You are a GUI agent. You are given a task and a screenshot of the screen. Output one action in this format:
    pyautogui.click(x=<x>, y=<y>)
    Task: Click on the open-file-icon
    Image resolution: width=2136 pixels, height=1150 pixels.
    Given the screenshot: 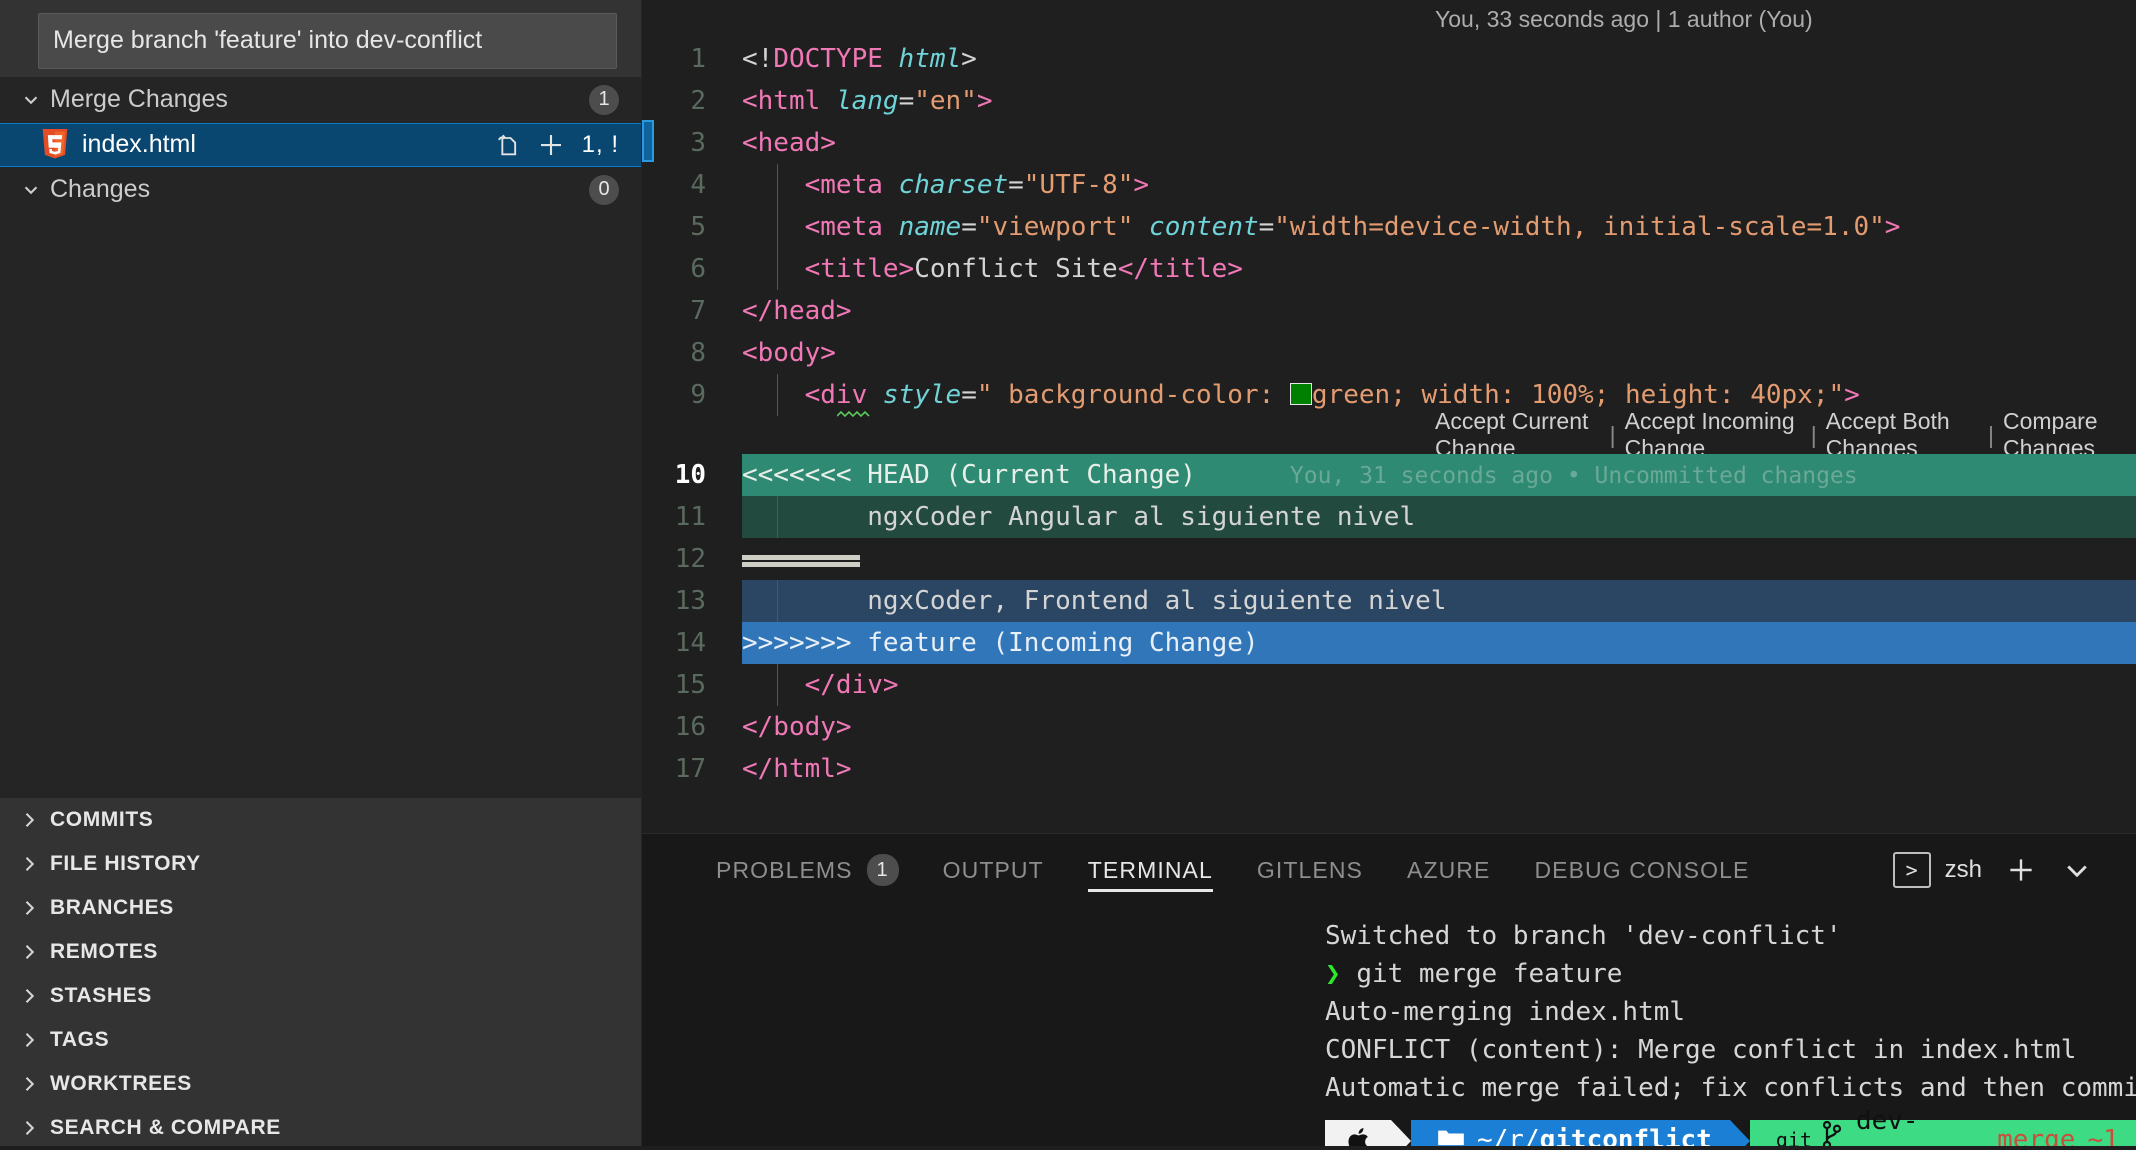 What is the action you would take?
    pyautogui.click(x=507, y=145)
    